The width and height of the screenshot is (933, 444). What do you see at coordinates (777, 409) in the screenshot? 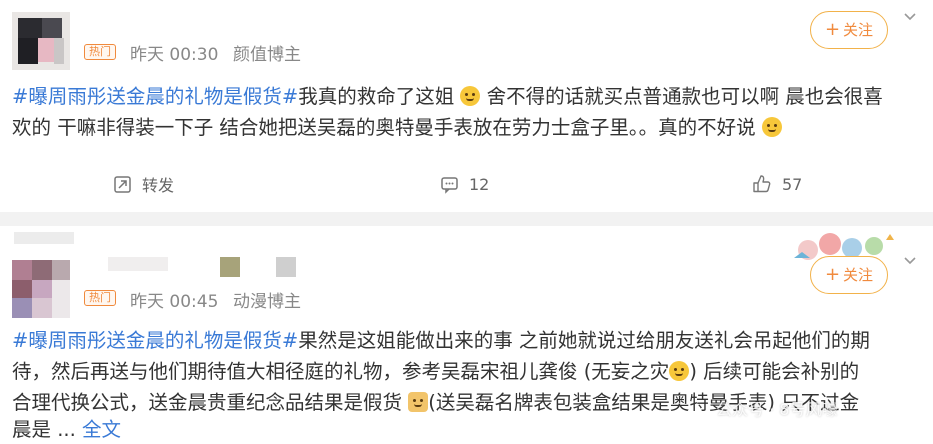
I see `watermark: 公众号 · 8号风嚎` at bounding box center [777, 409].